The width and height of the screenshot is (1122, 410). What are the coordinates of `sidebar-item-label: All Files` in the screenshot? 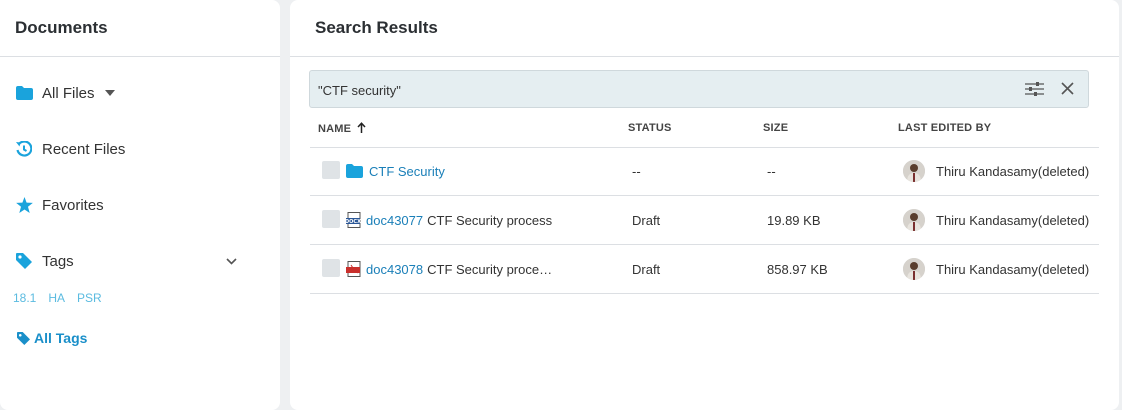 It's located at (68, 93).